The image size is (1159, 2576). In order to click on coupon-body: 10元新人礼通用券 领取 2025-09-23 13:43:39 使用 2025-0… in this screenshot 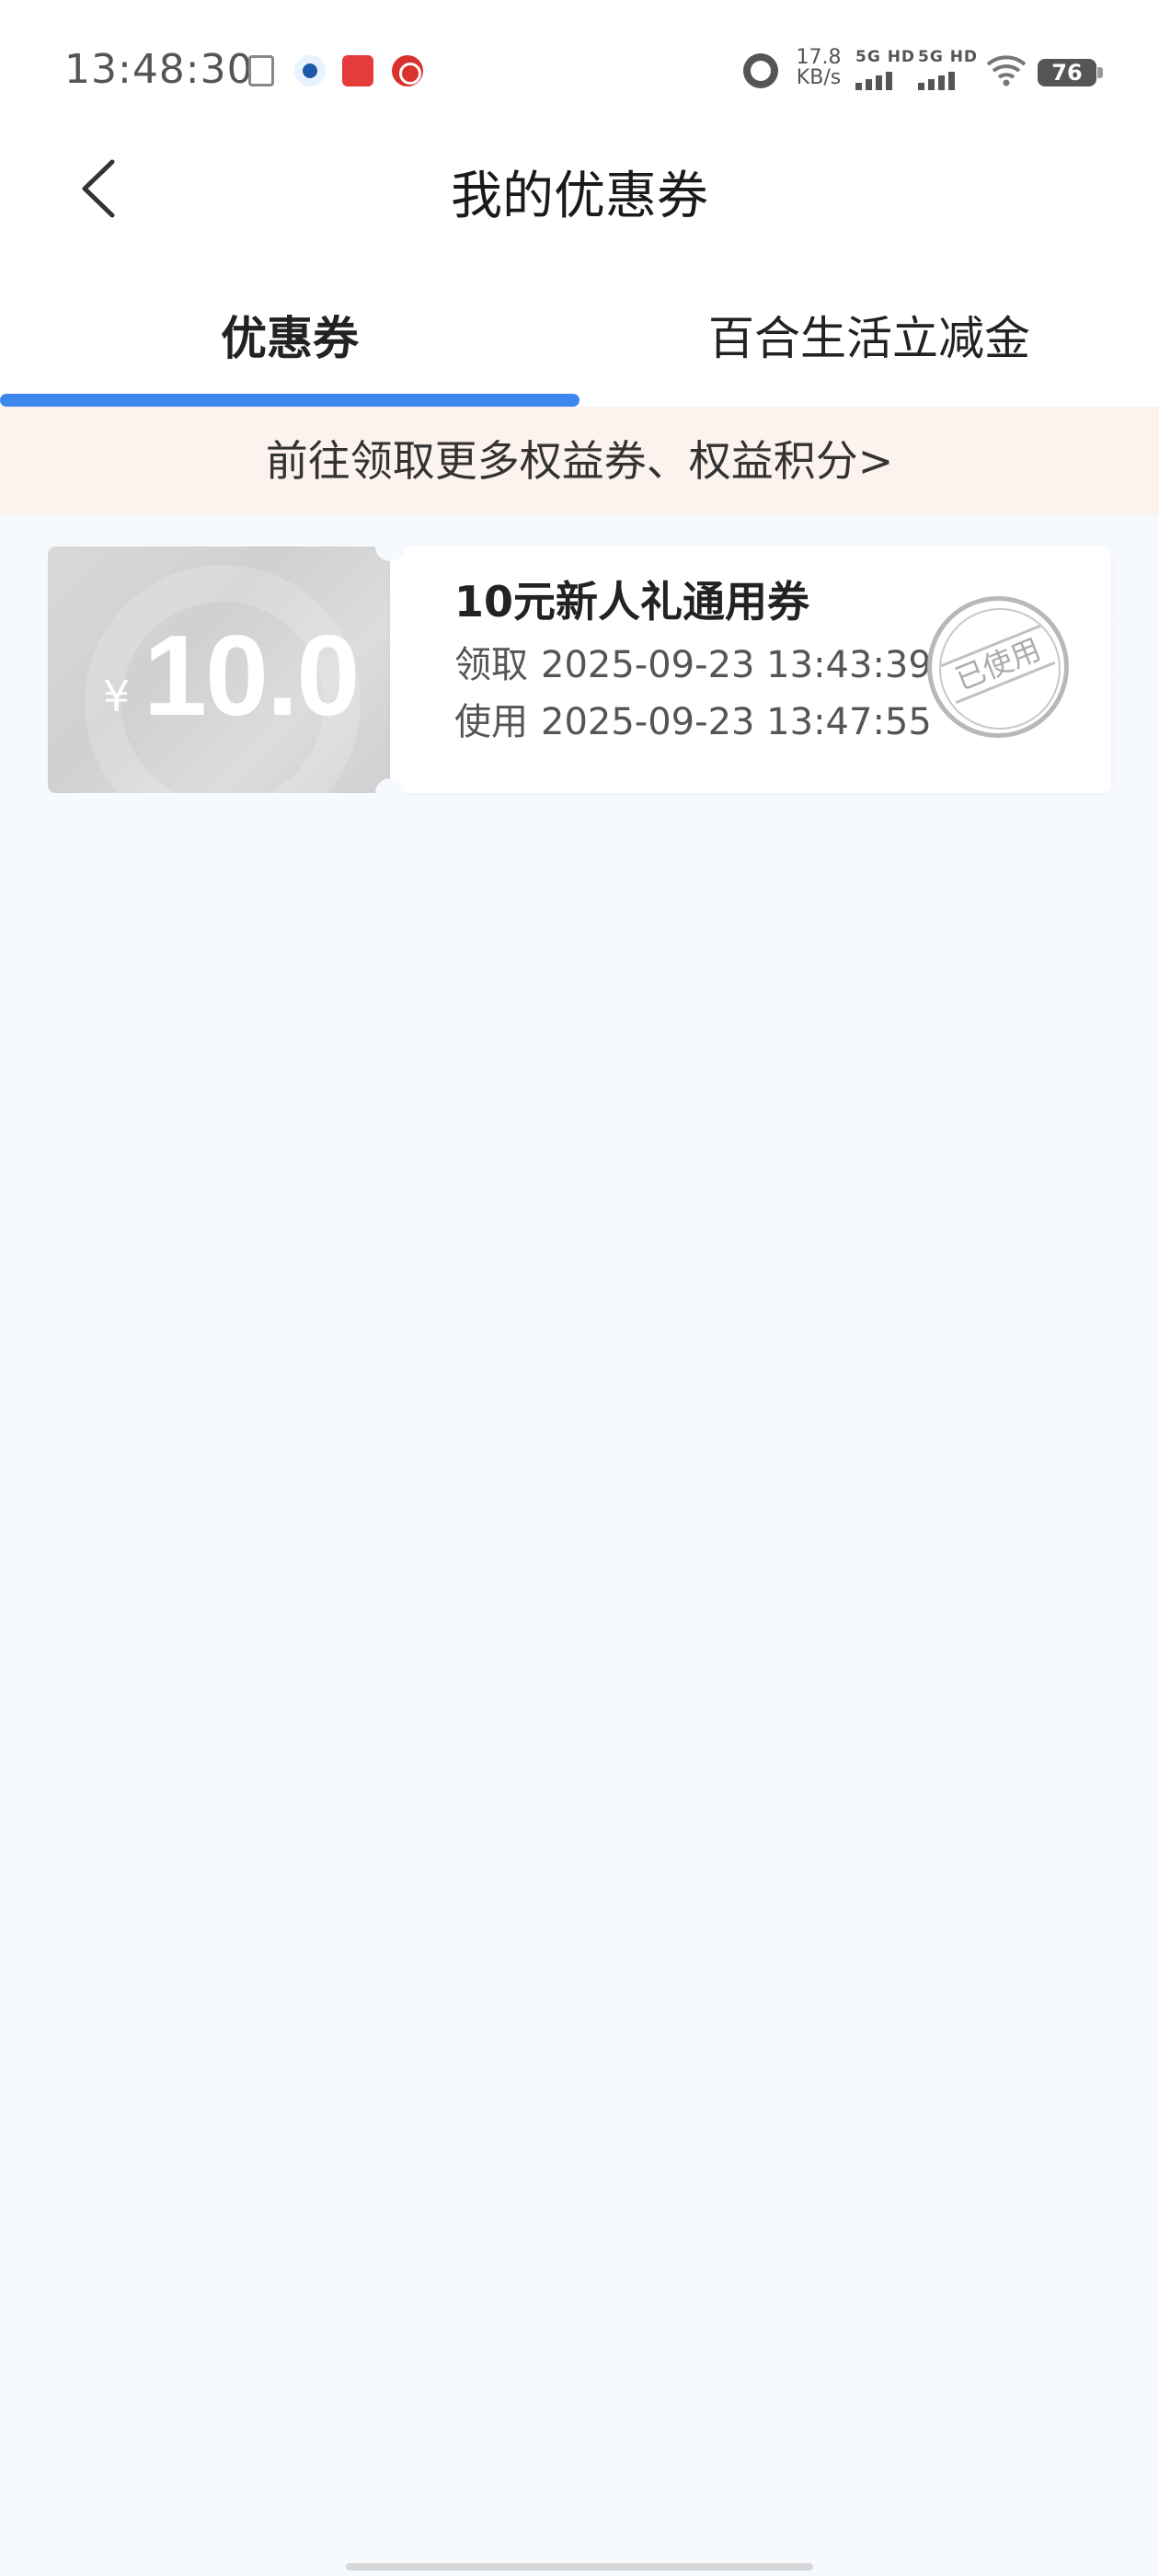, I will do `click(755, 669)`.